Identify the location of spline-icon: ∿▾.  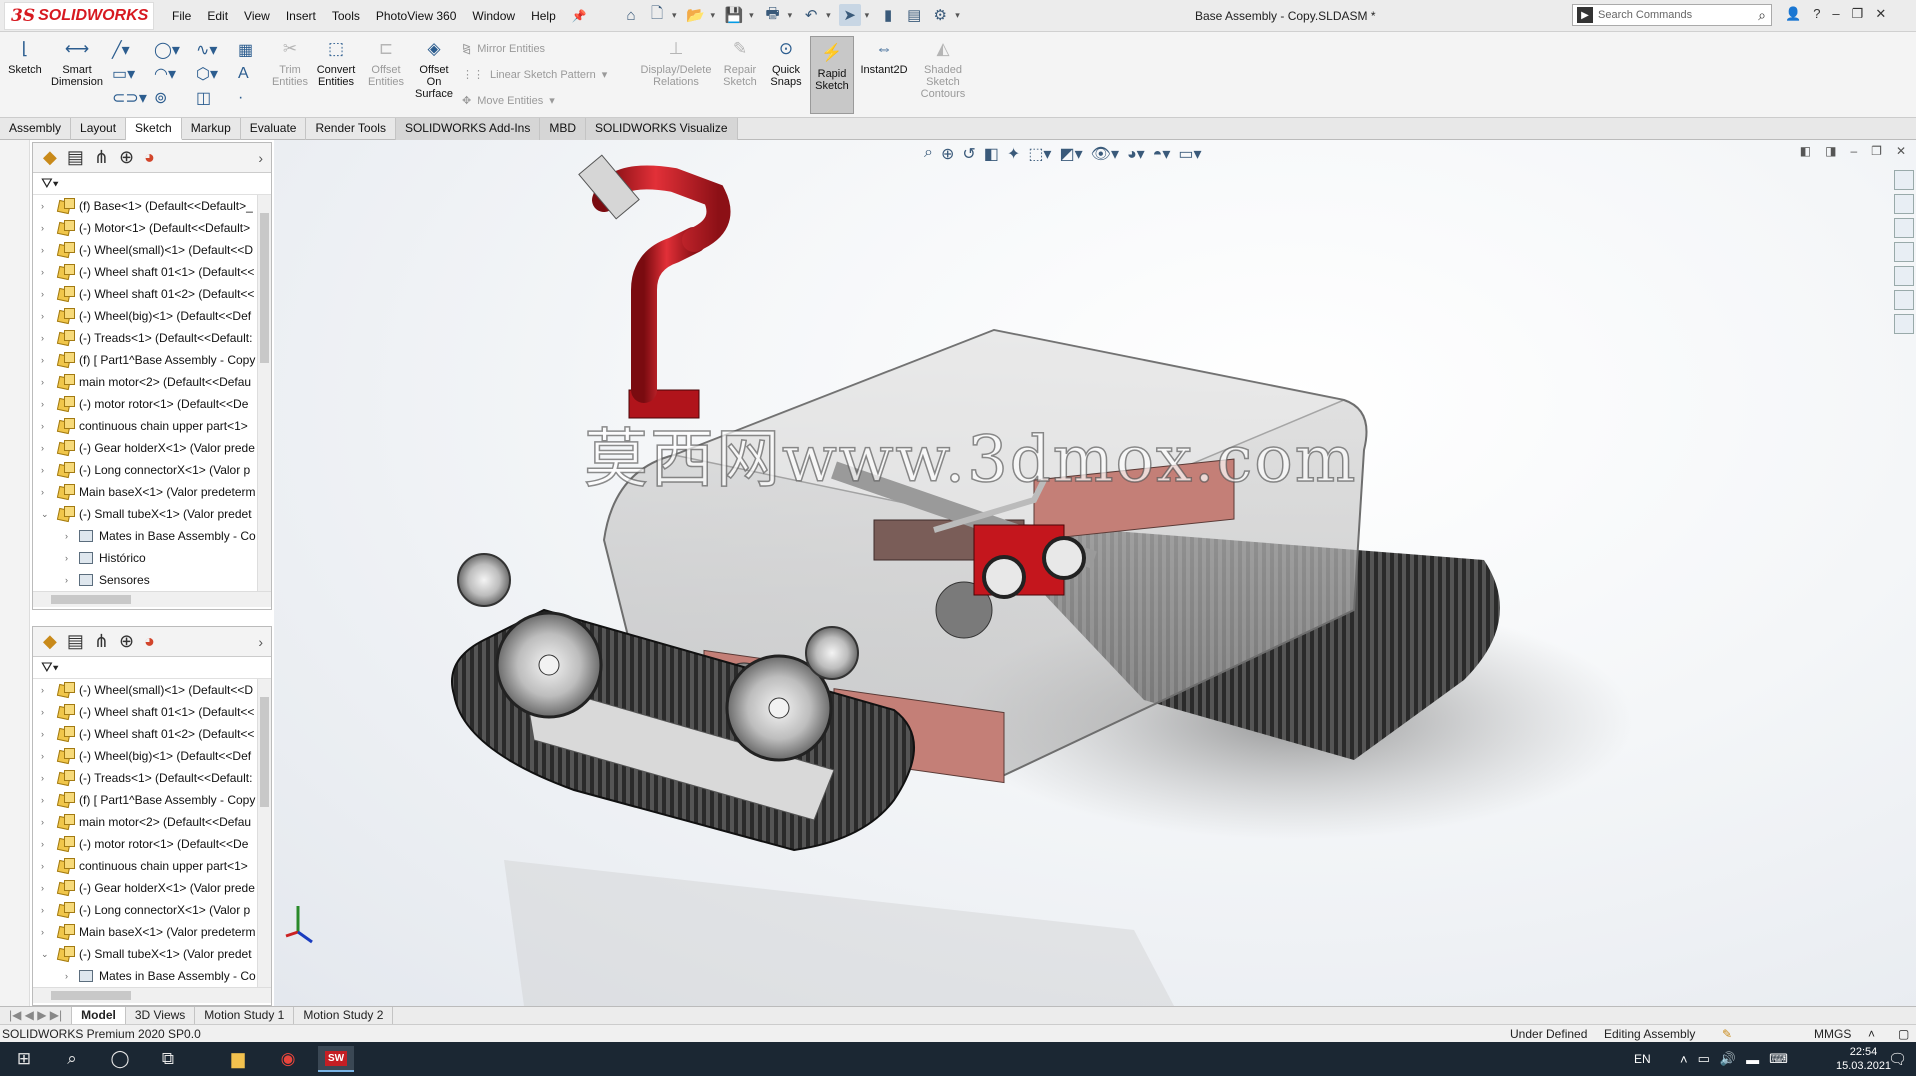
(217, 50).